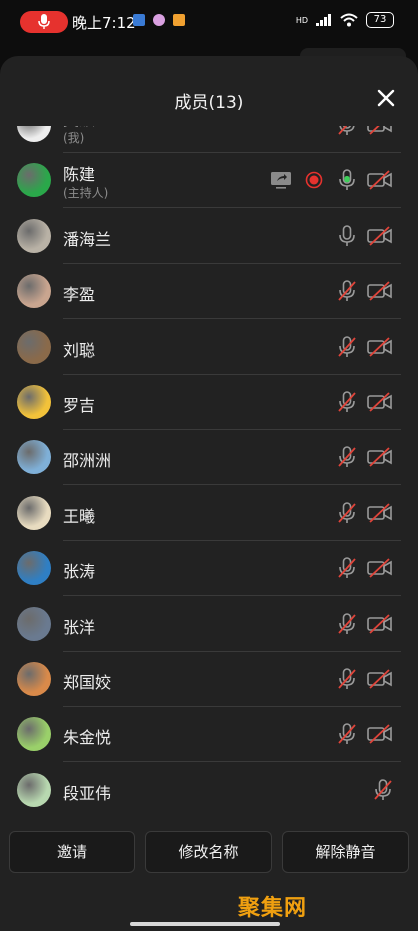  I want to click on member-row: 段亚伟, so click(209, 789).